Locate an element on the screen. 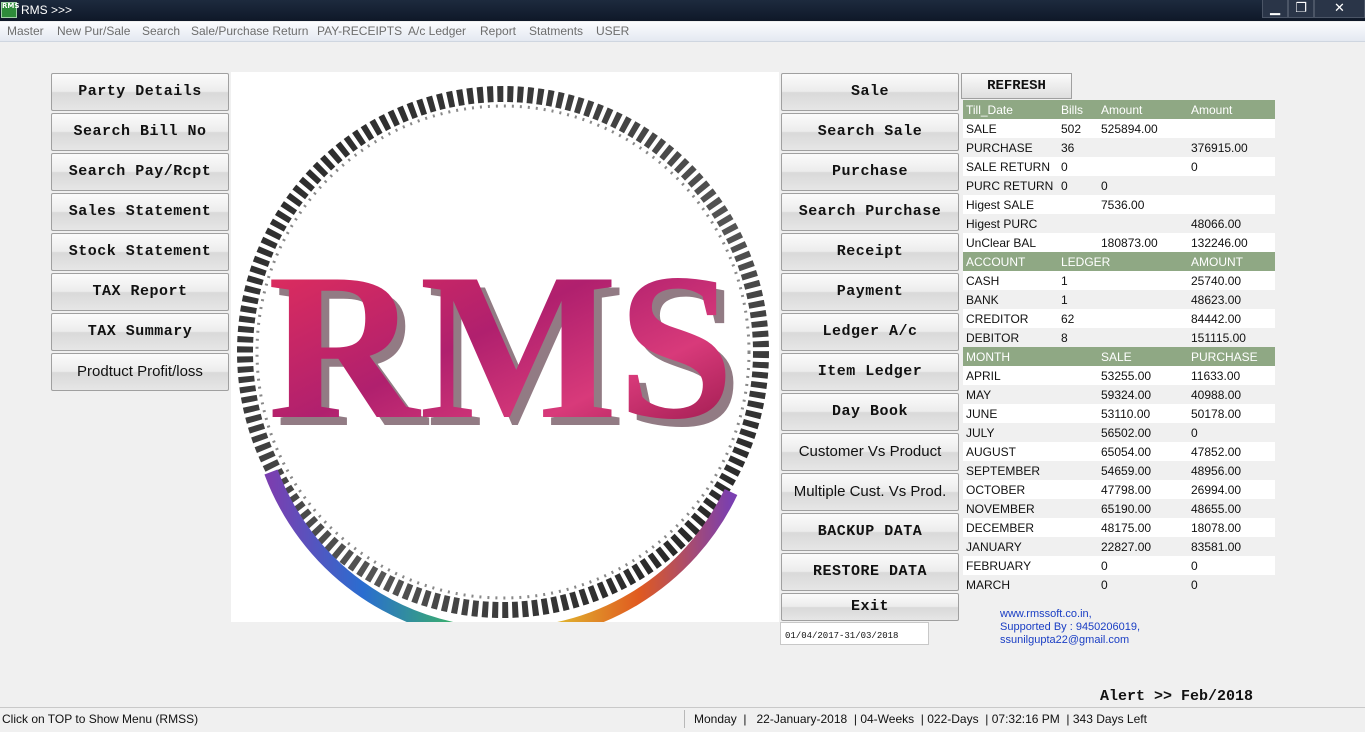  table-cell: 54659.00 is located at coordinates (1126, 470).